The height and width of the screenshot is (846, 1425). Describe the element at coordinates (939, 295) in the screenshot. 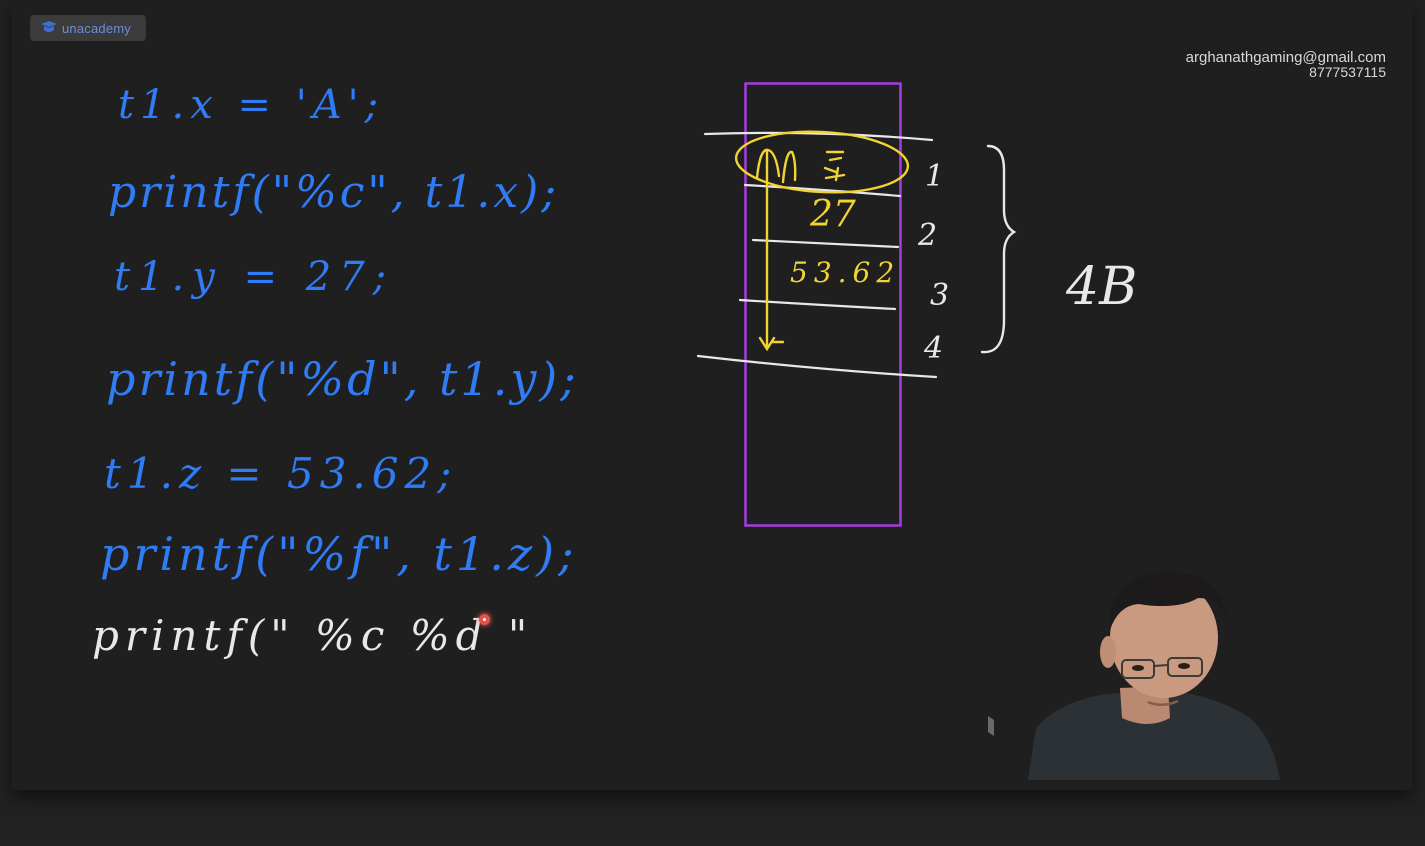

I see `row-number: 3` at that location.